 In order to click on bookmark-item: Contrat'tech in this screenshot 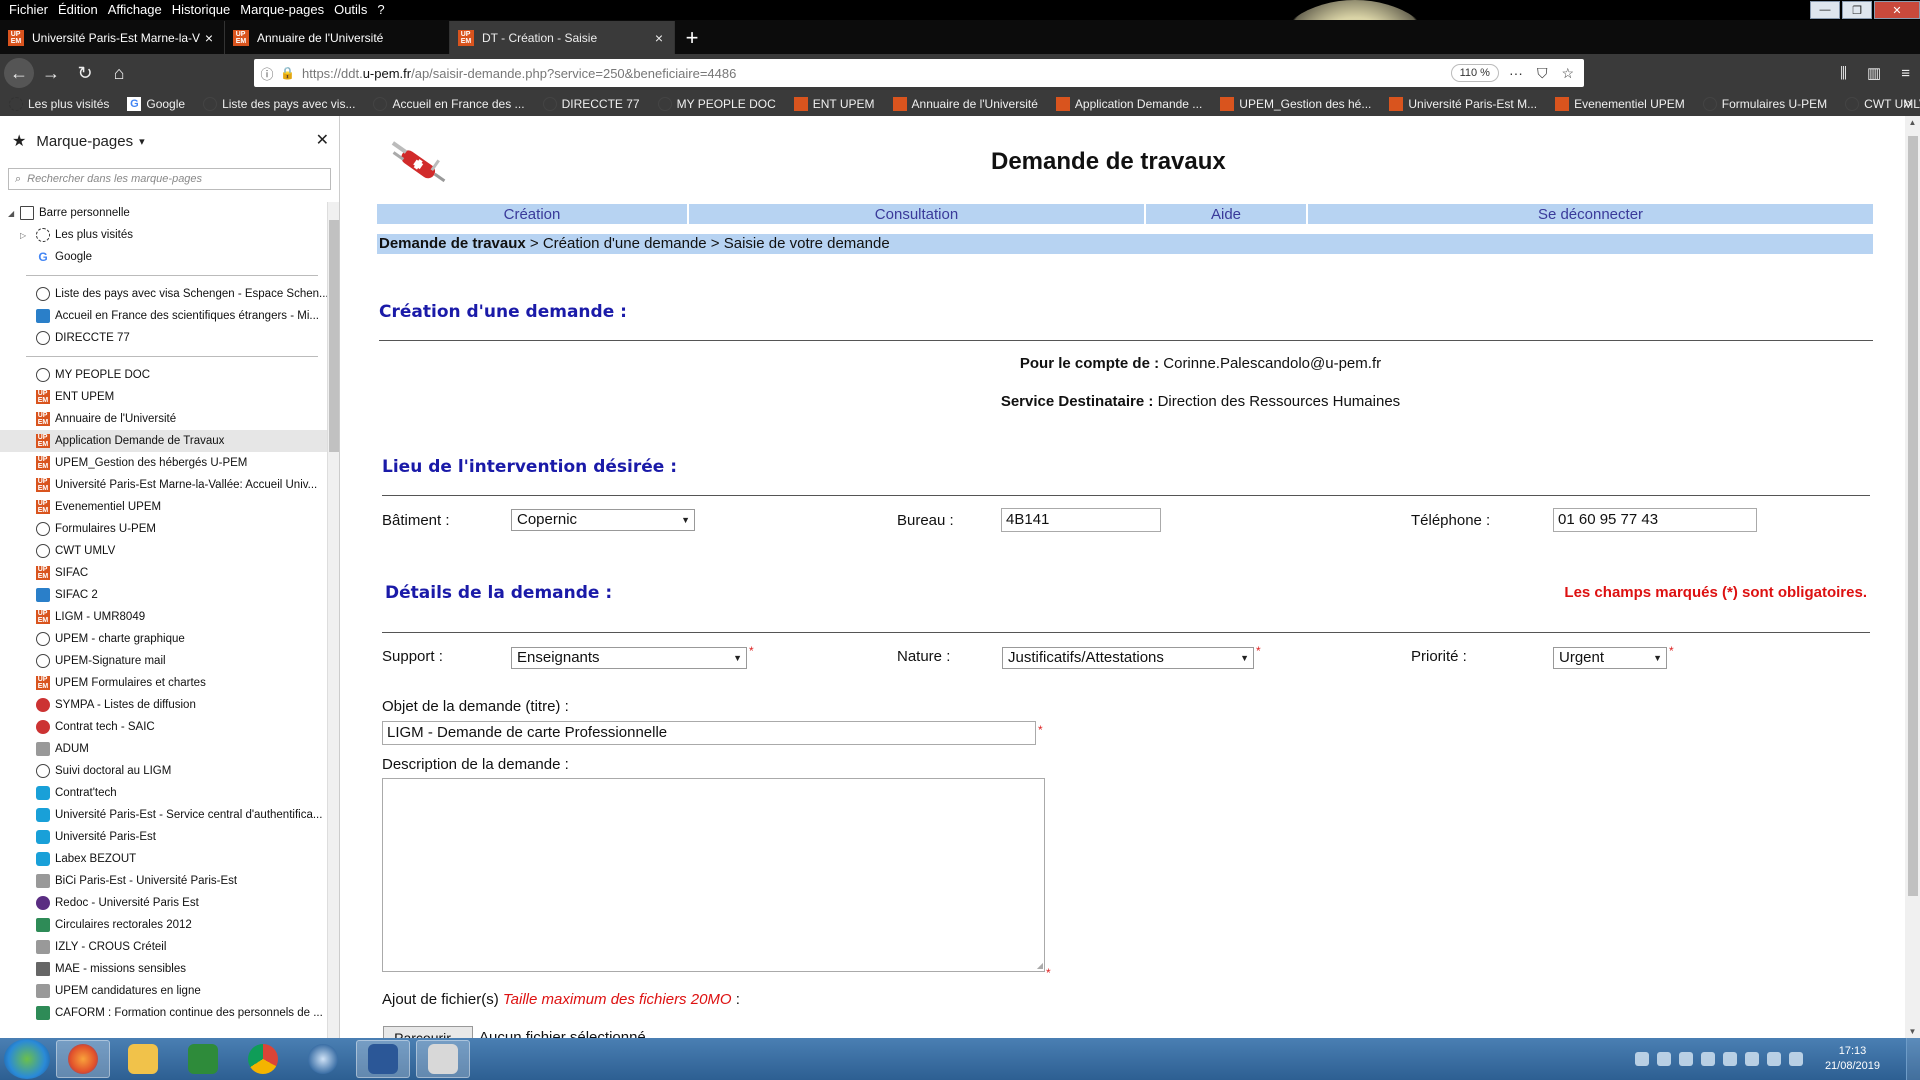, I will do `click(164, 793)`.